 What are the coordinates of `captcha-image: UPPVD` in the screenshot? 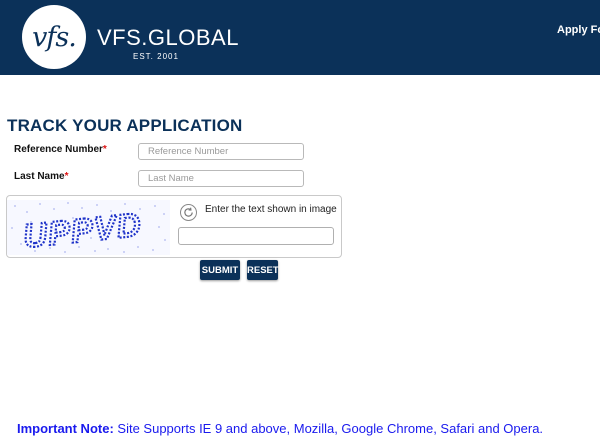 It's located at (88, 227).